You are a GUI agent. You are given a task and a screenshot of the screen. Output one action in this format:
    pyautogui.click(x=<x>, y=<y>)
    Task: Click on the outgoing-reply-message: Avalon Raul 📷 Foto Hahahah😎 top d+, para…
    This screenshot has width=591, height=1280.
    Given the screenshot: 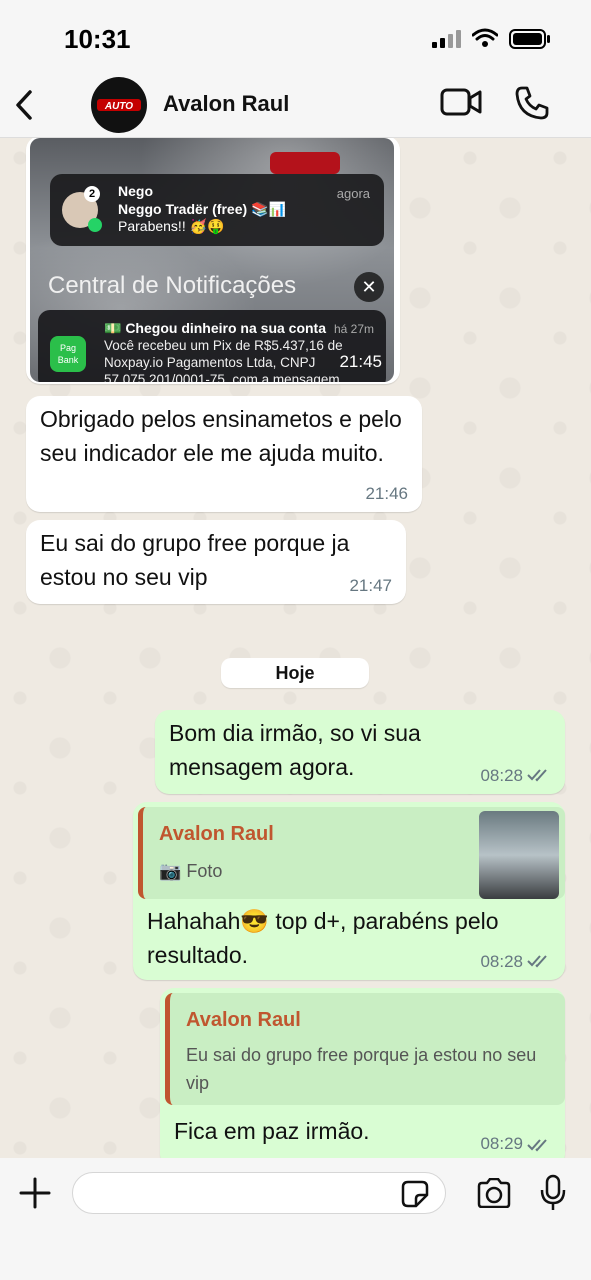 What is the action you would take?
    pyautogui.click(x=349, y=891)
    